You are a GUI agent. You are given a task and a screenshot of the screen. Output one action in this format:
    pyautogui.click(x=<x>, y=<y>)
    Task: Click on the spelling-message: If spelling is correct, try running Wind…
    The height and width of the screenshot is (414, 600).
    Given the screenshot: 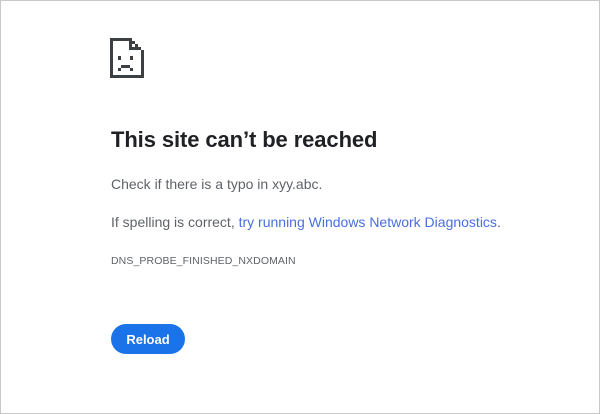 What is the action you would take?
    pyautogui.click(x=306, y=222)
    